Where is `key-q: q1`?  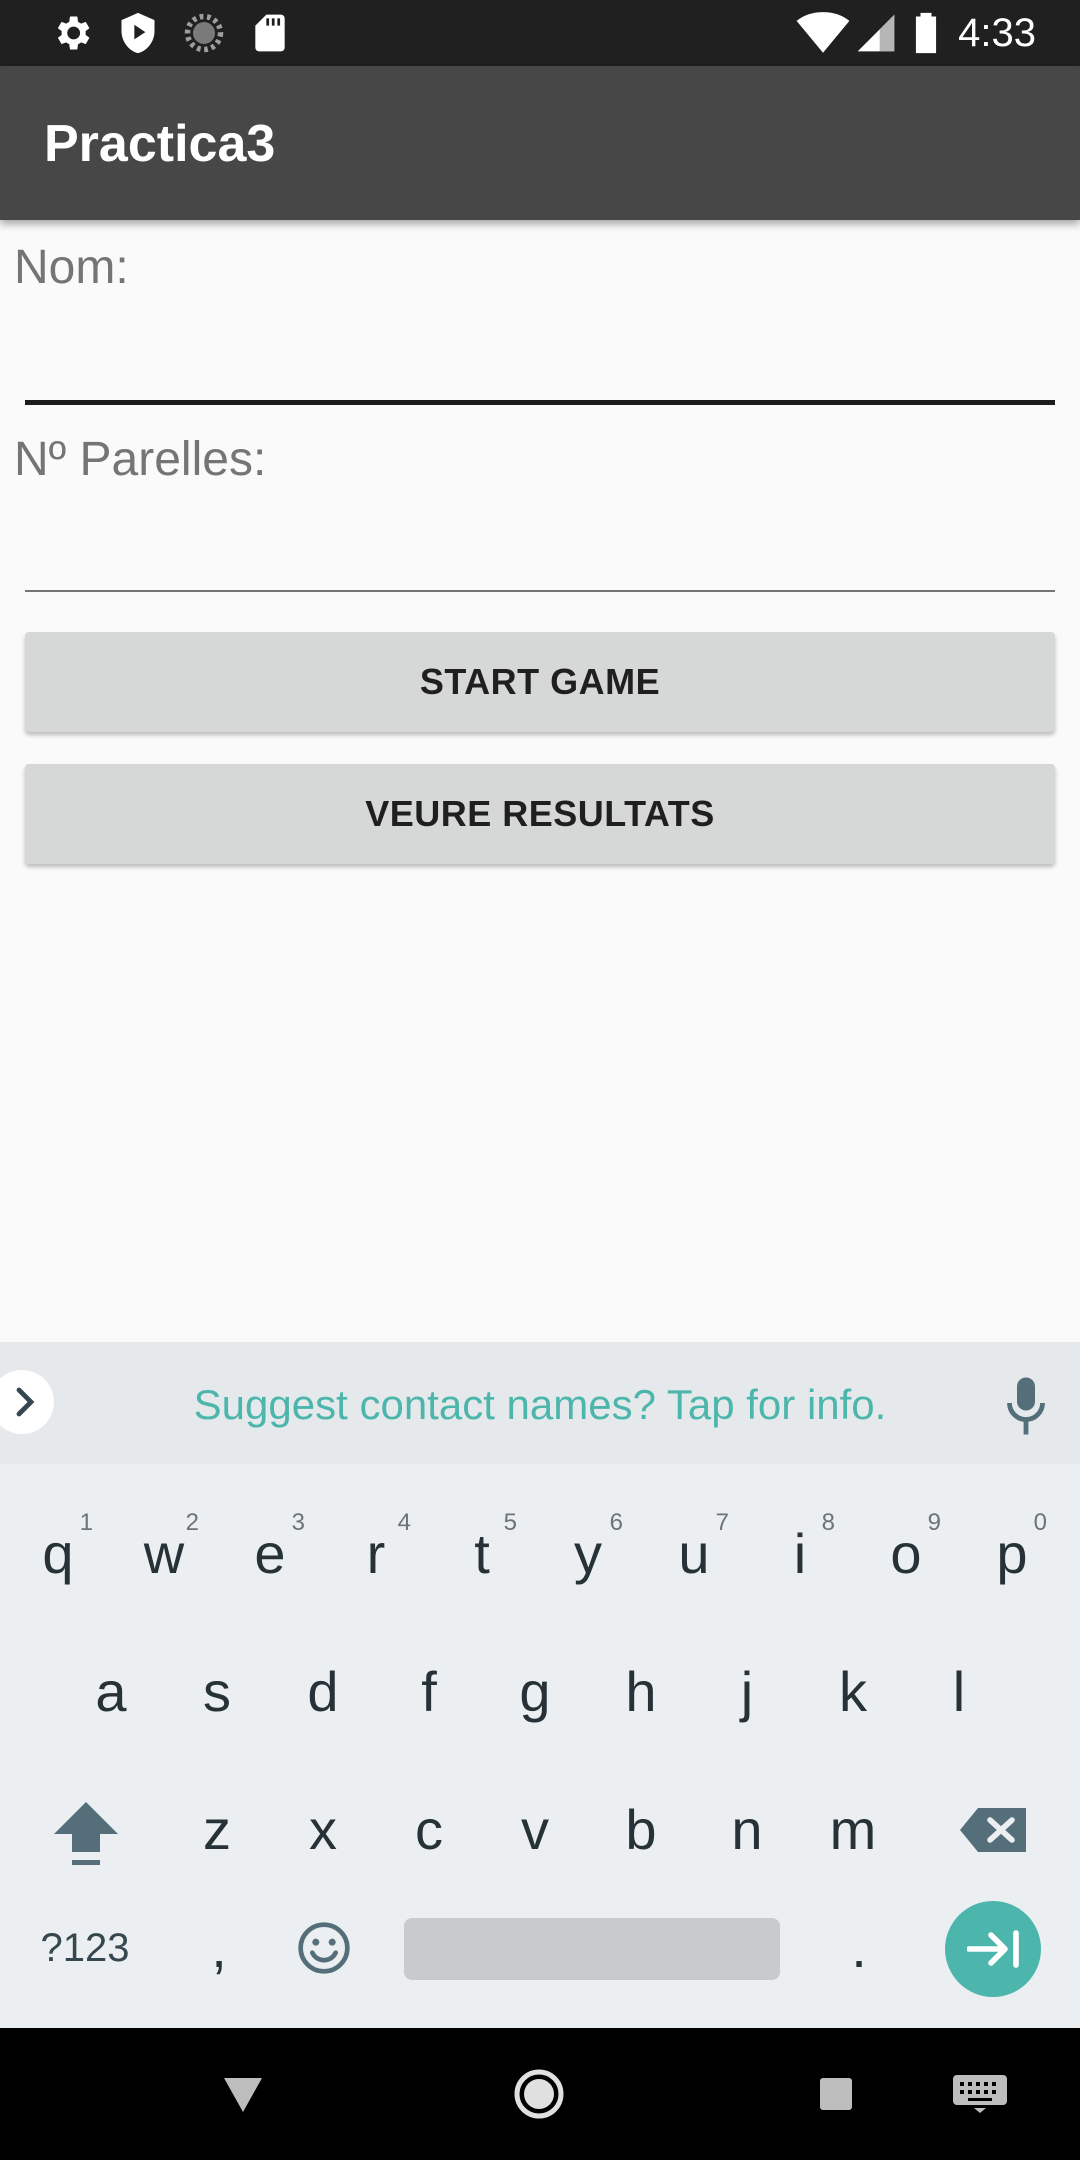 key-q: q1 is located at coordinates (58, 1554).